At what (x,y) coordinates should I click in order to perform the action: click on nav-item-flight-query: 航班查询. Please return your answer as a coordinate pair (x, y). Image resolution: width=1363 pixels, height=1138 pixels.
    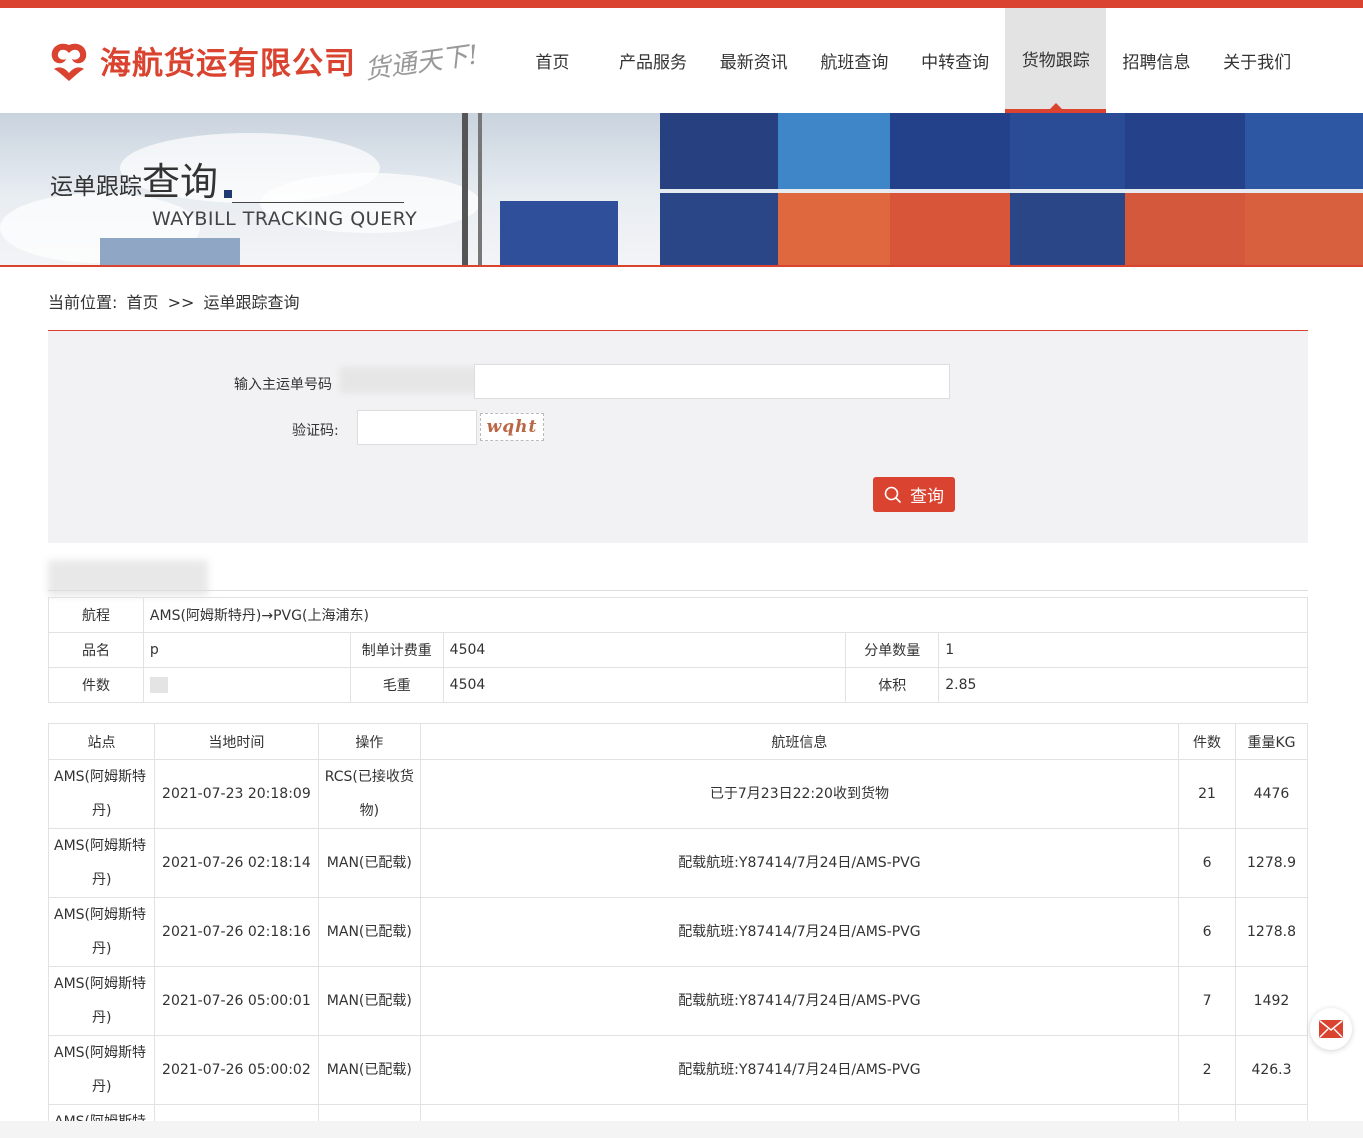
    Looking at the image, I should click on (854, 60).